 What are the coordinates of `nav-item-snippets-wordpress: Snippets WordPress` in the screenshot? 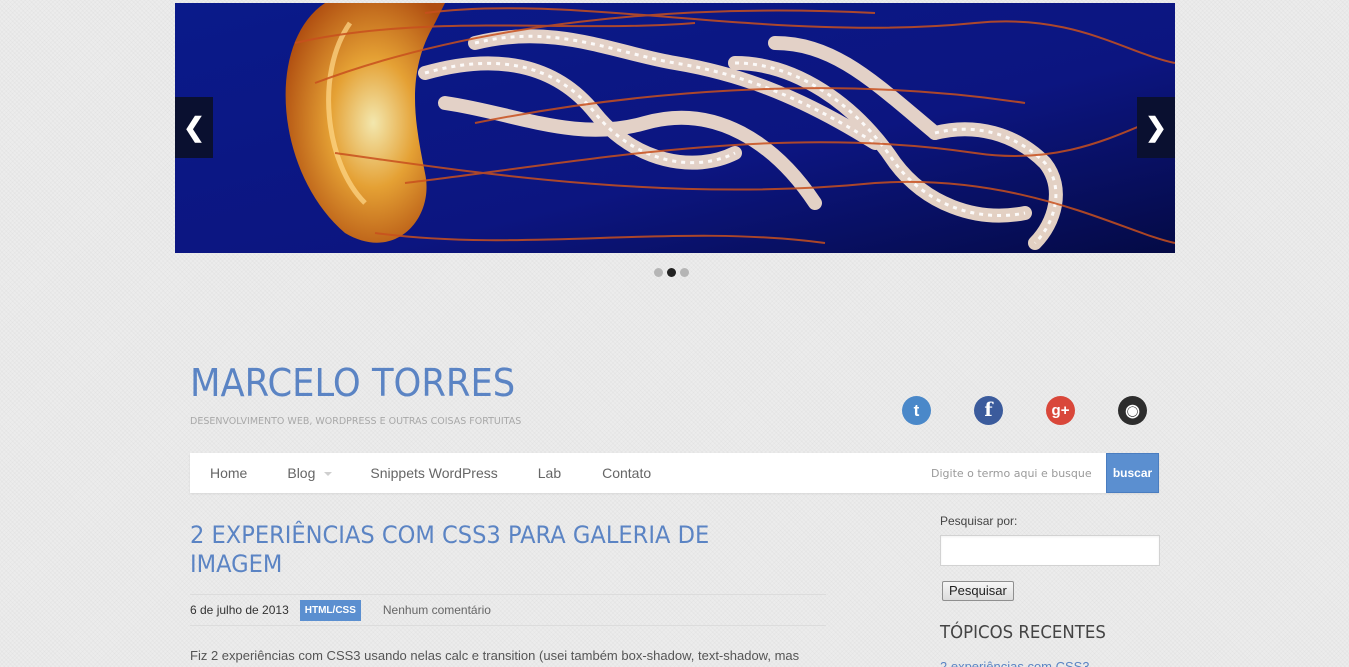 It's located at (433, 473).